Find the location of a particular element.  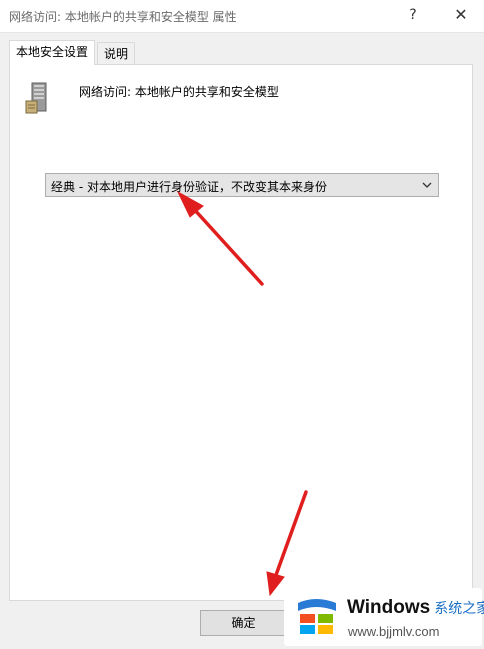

tab-local-security-setting: 本地安全设置 is located at coordinates (52, 52).